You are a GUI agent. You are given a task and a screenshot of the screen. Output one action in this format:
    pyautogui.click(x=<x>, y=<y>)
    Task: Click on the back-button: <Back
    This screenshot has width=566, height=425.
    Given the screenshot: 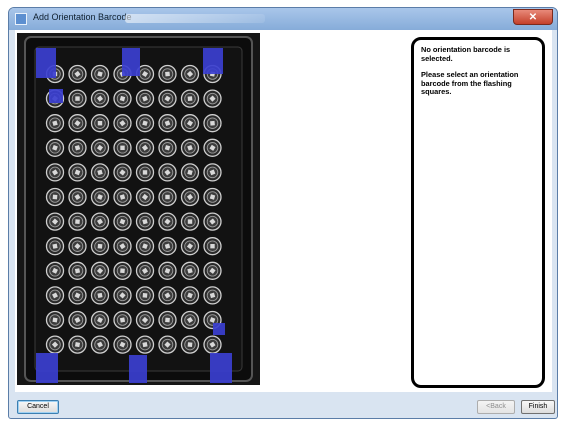 What is the action you would take?
    pyautogui.click(x=496, y=407)
    